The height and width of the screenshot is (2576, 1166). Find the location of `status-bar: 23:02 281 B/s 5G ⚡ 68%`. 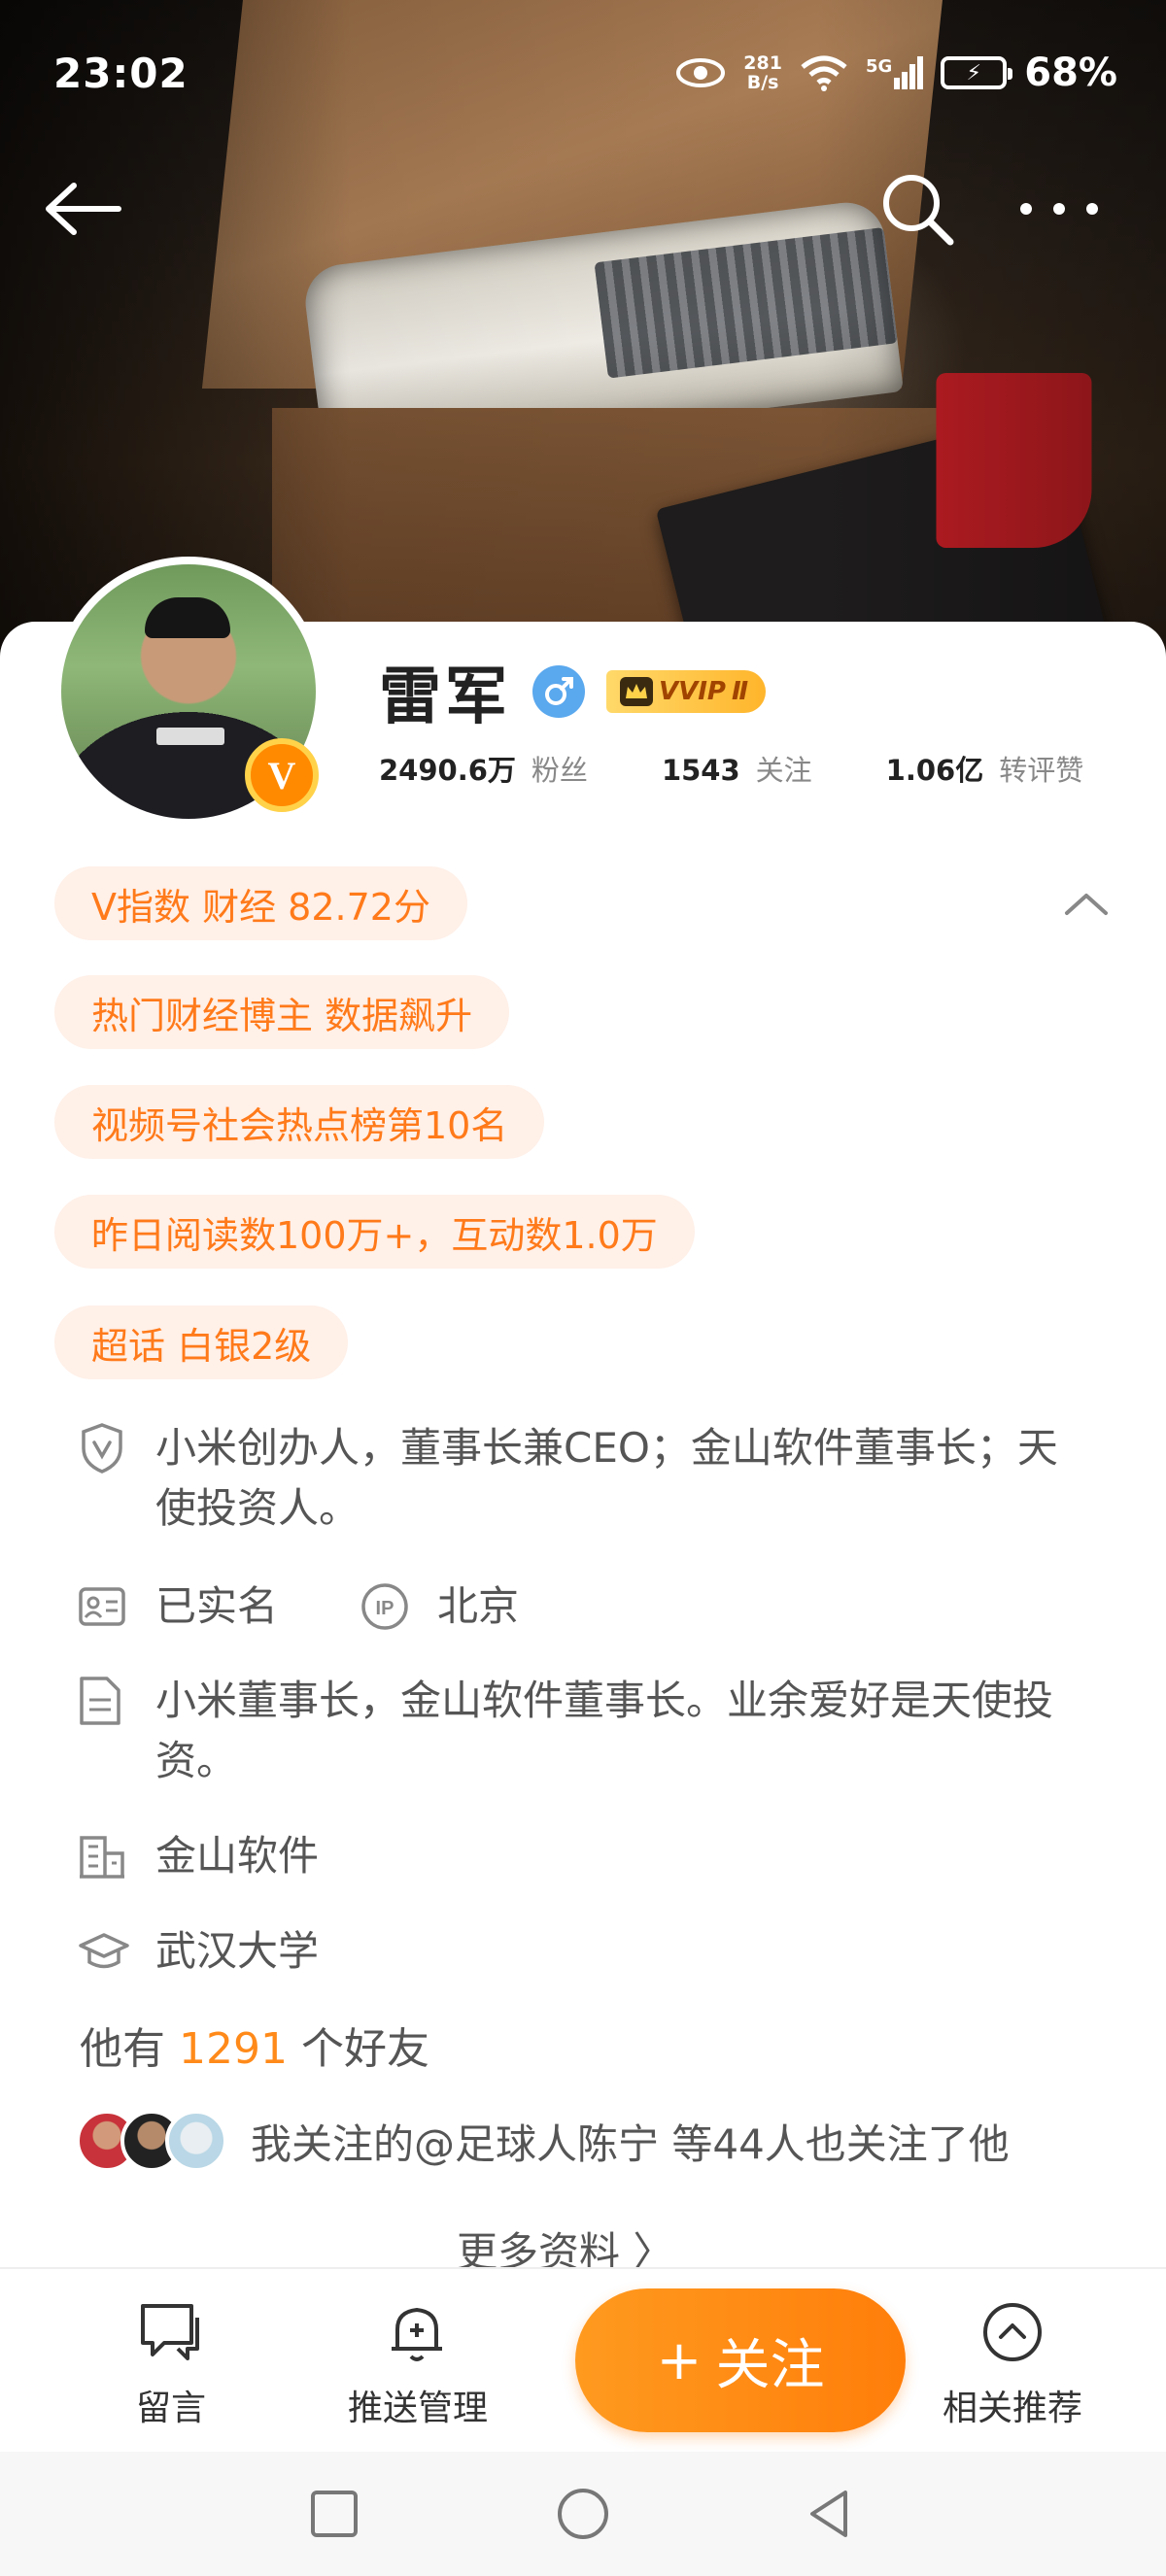

status-bar: 23:02 281 B/s 5G ⚡ 68% is located at coordinates (583, 73).